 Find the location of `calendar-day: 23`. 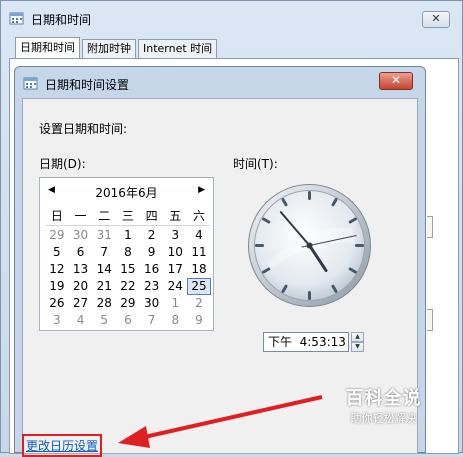

calendar-day: 23 is located at coordinates (152, 286).